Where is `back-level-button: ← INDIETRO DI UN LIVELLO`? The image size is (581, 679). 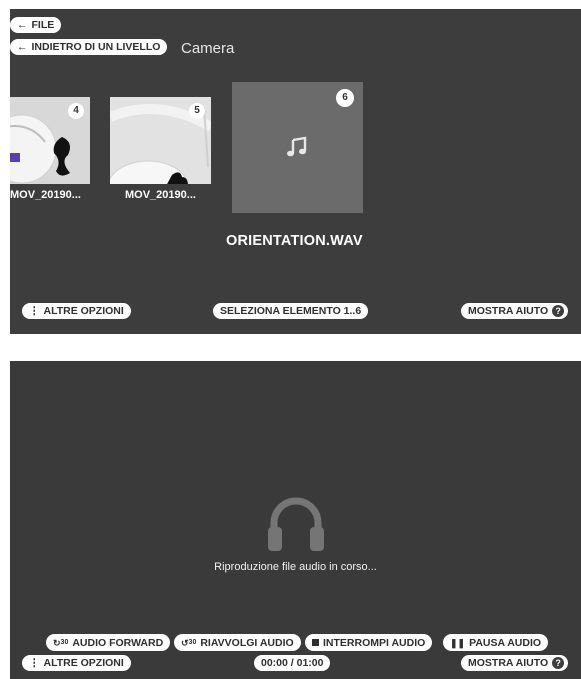 back-level-button: ← INDIETRO DI UN LIVELLO is located at coordinates (89, 47).